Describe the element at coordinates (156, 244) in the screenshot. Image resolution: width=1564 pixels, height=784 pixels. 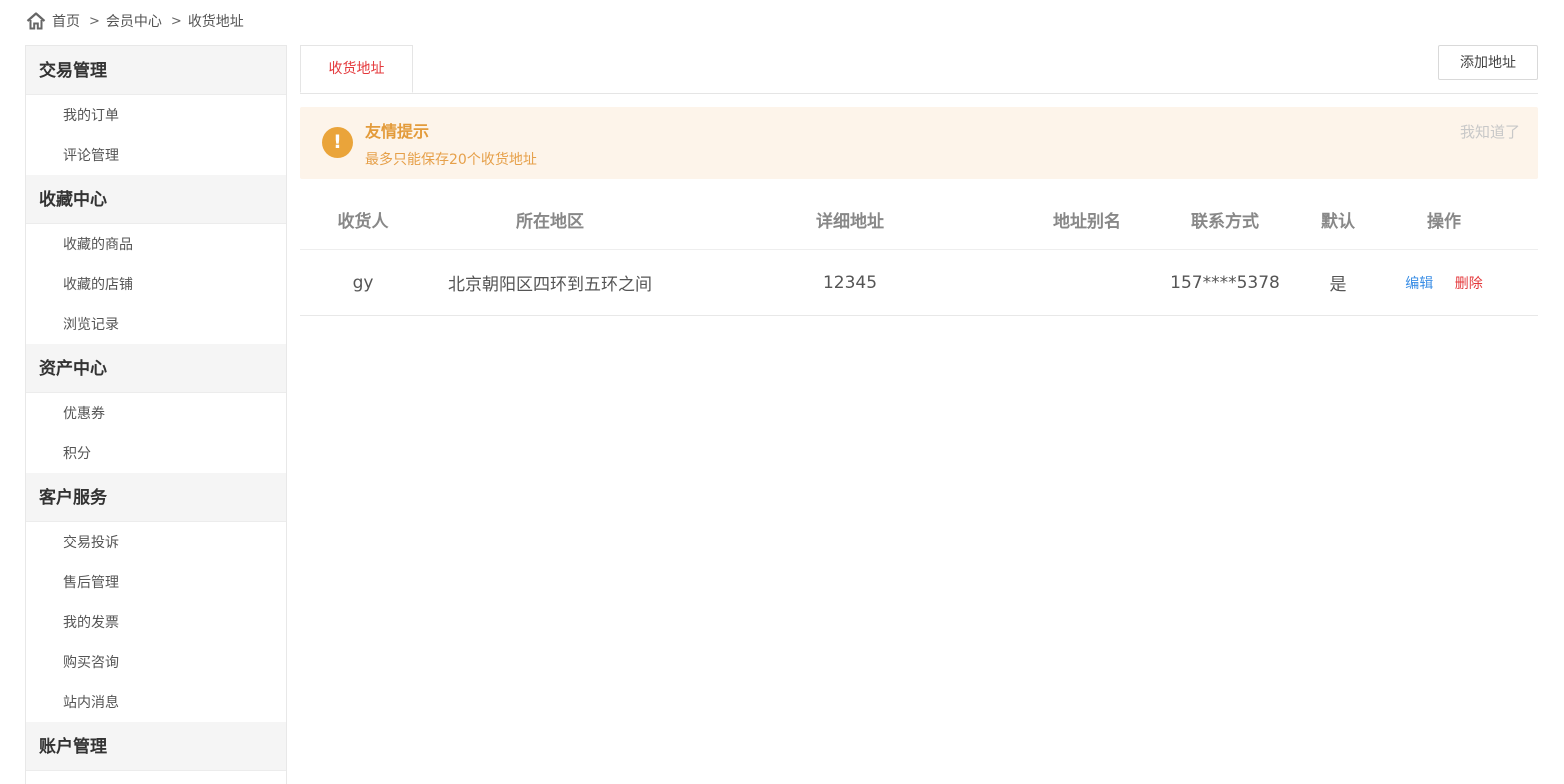
I see `sidebar-item-favorite-products: 收藏的商品` at that location.